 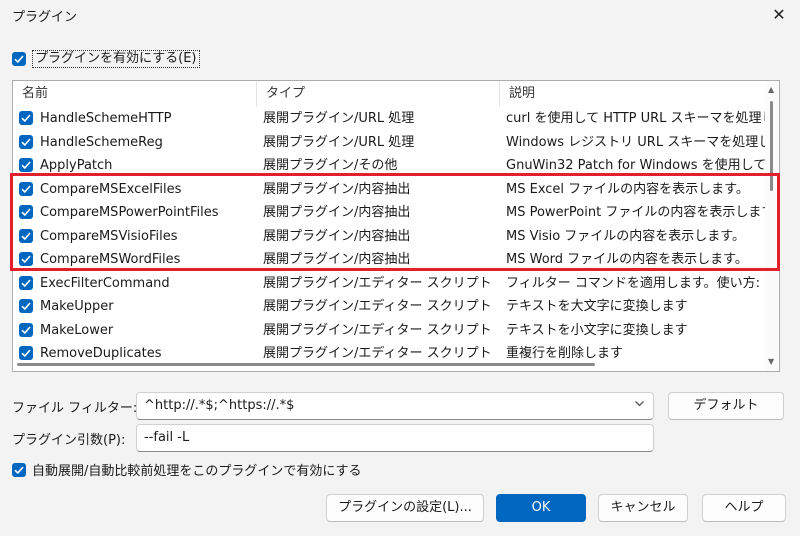 What do you see at coordinates (105, 283) in the screenshot?
I see `plugin-name: ExecFilterCommand` at bounding box center [105, 283].